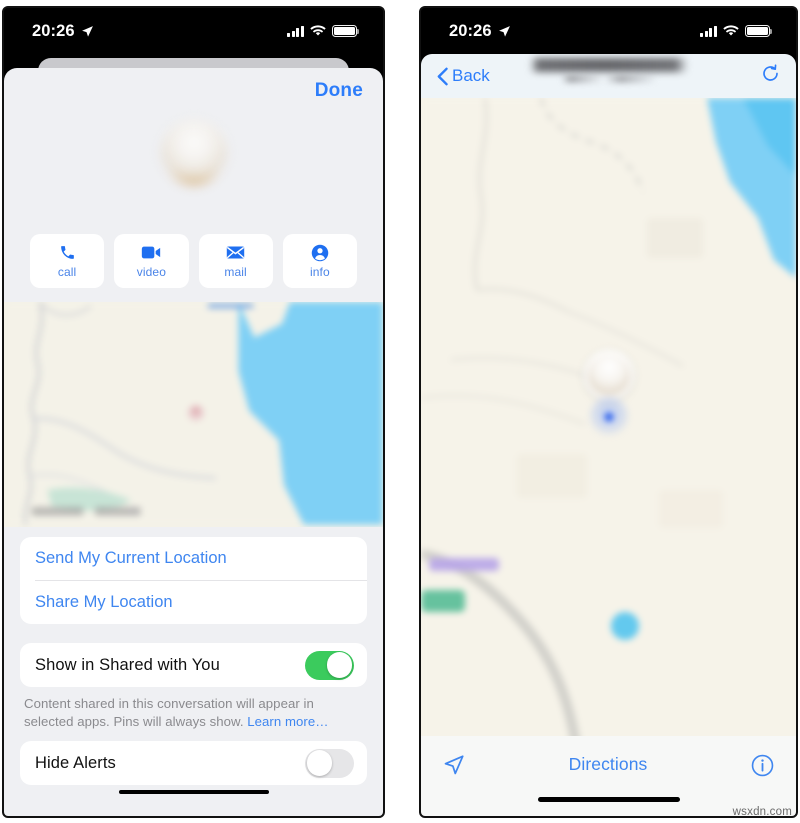 This screenshot has width=800, height=823. I want to click on hide-alerts-group: Hide Alerts, so click(193, 763).